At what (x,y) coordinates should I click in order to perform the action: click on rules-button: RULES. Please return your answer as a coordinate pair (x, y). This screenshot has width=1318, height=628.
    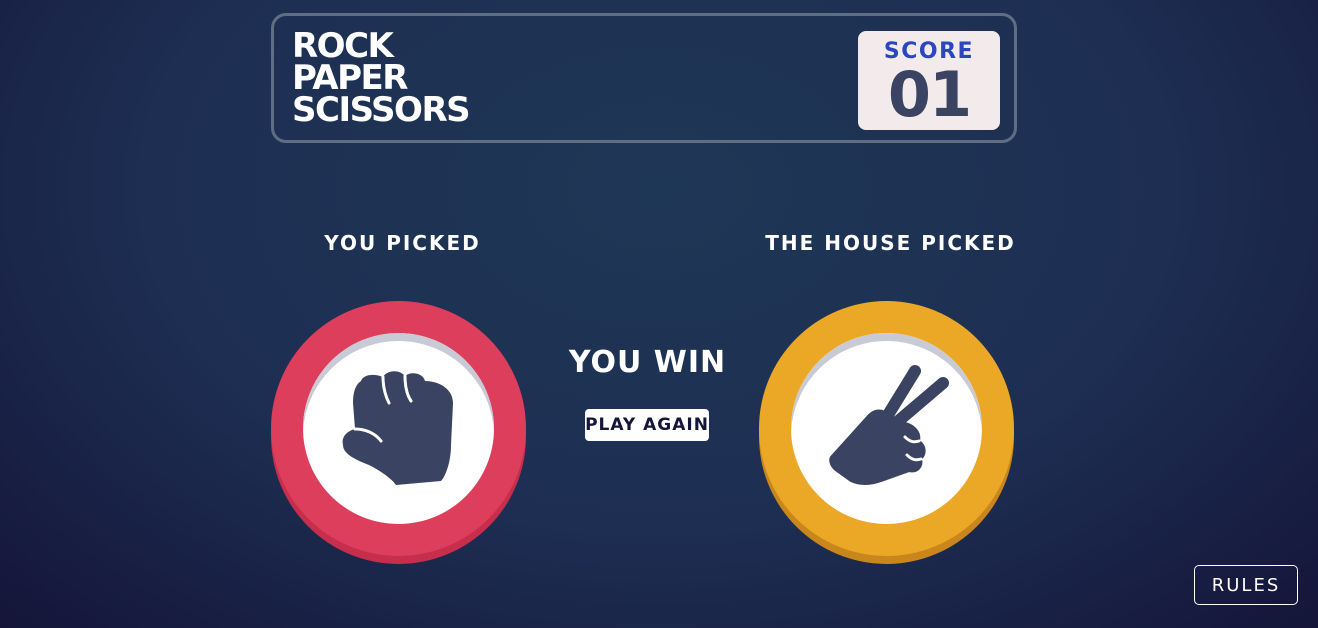
    Looking at the image, I should click on (1246, 585).